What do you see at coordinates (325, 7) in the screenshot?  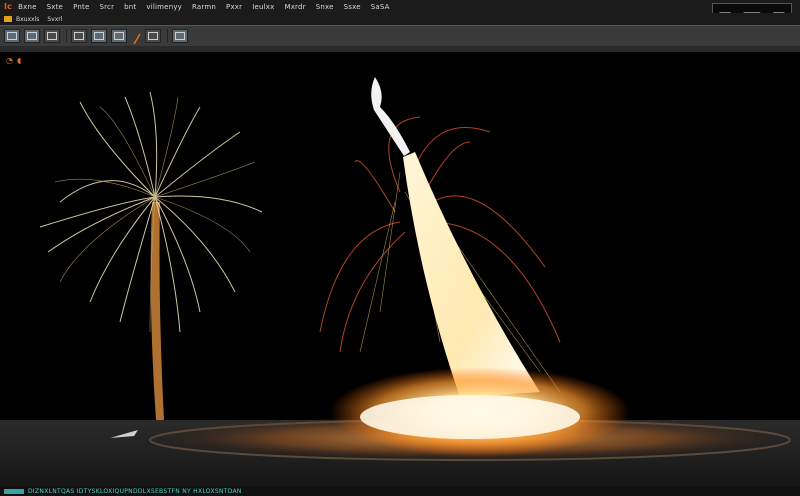 I see `menu-item-11: Snxe` at bounding box center [325, 7].